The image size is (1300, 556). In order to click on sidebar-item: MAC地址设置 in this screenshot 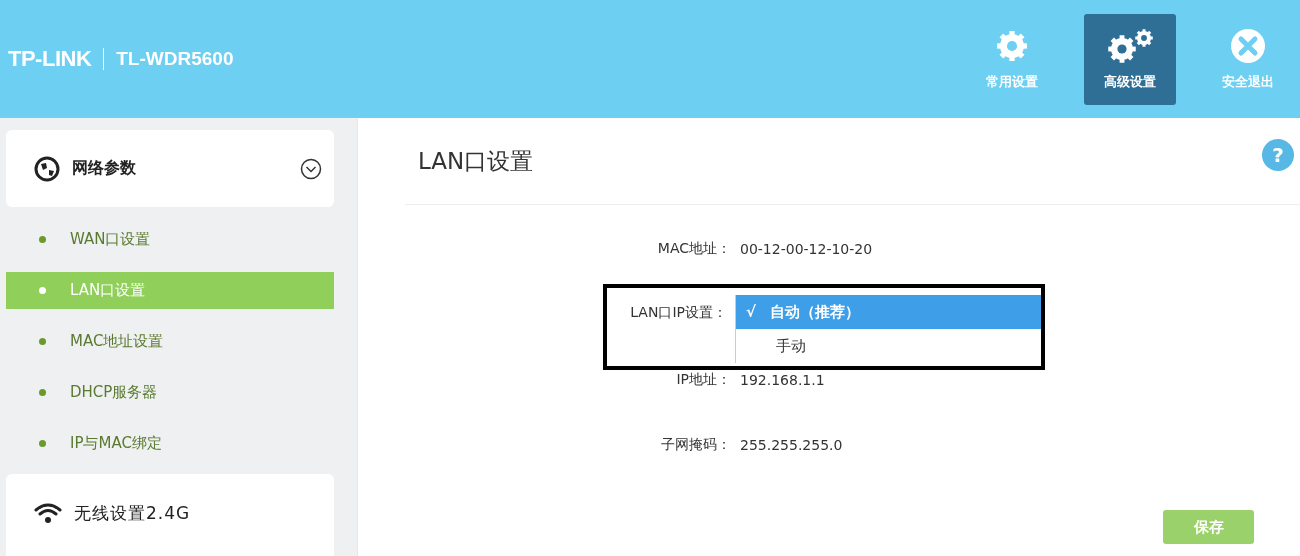, I will do `click(170, 341)`.